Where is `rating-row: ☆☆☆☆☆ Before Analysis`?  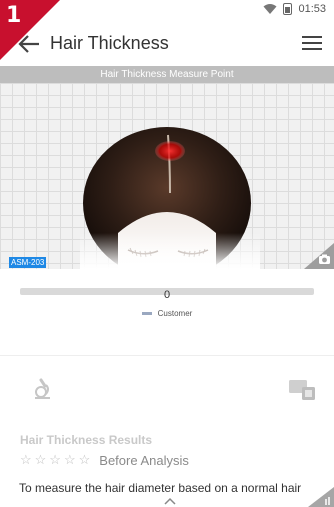 rating-row: ☆☆☆☆☆ Before Analysis is located at coordinates (104, 460).